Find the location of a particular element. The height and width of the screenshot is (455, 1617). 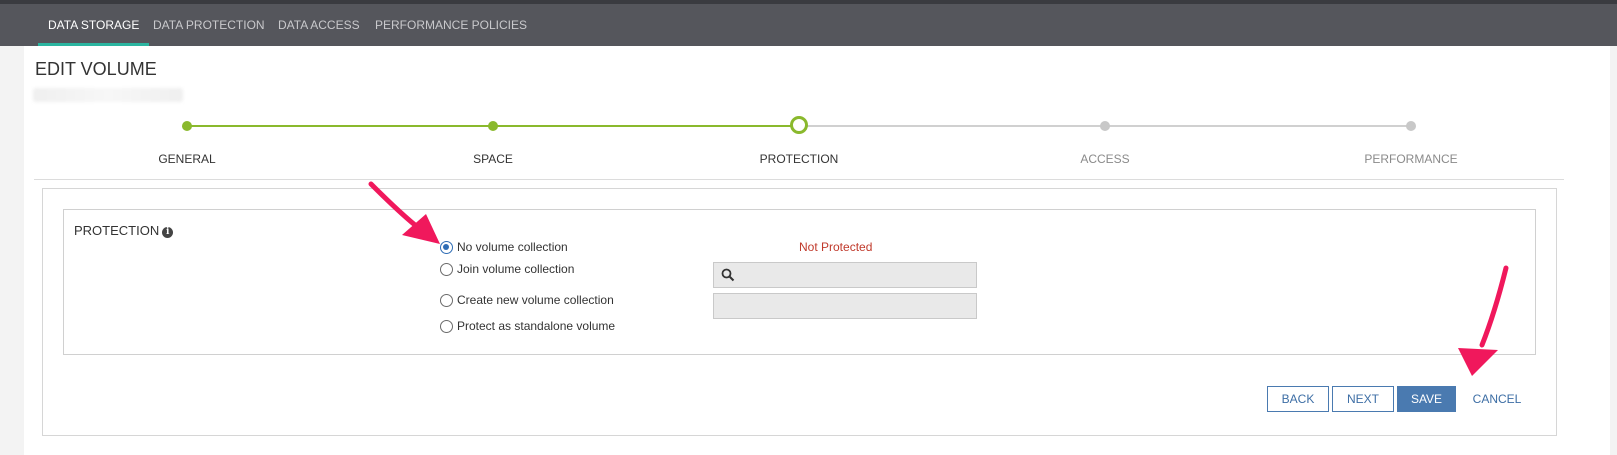

tab-data-access: DATA ACCESS is located at coordinates (319, 25).